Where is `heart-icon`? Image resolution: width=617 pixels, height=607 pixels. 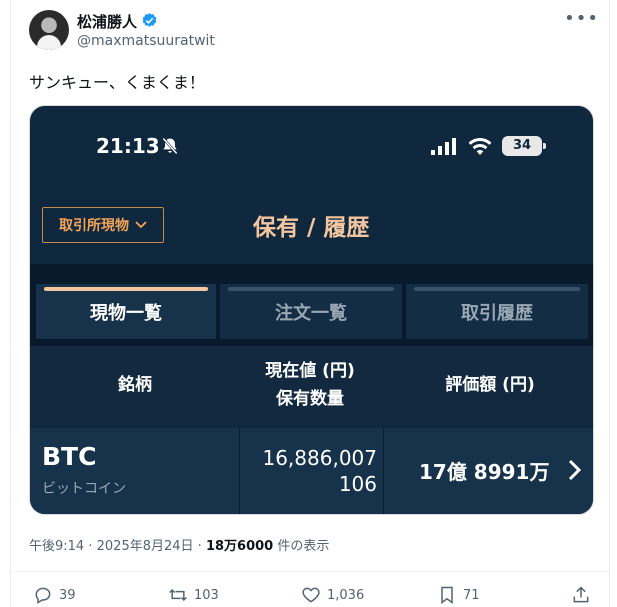
heart-icon is located at coordinates (311, 595).